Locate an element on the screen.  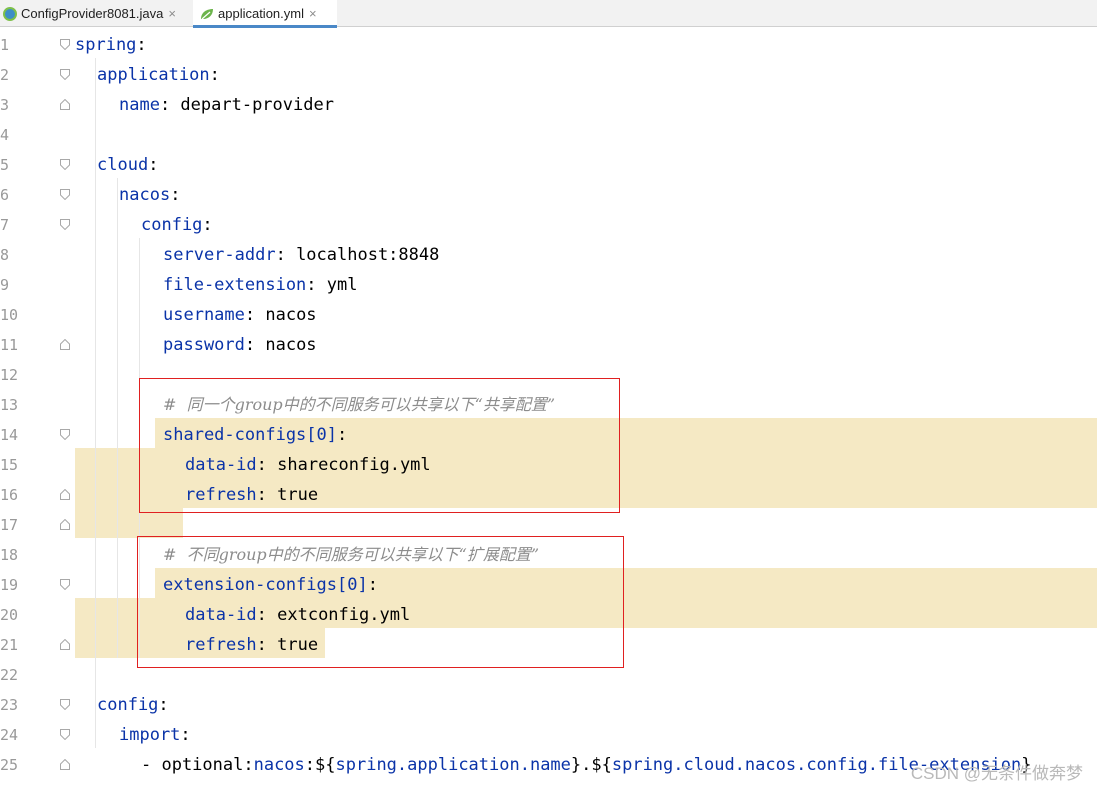
yaml-key: file-extension is located at coordinates (235, 285).